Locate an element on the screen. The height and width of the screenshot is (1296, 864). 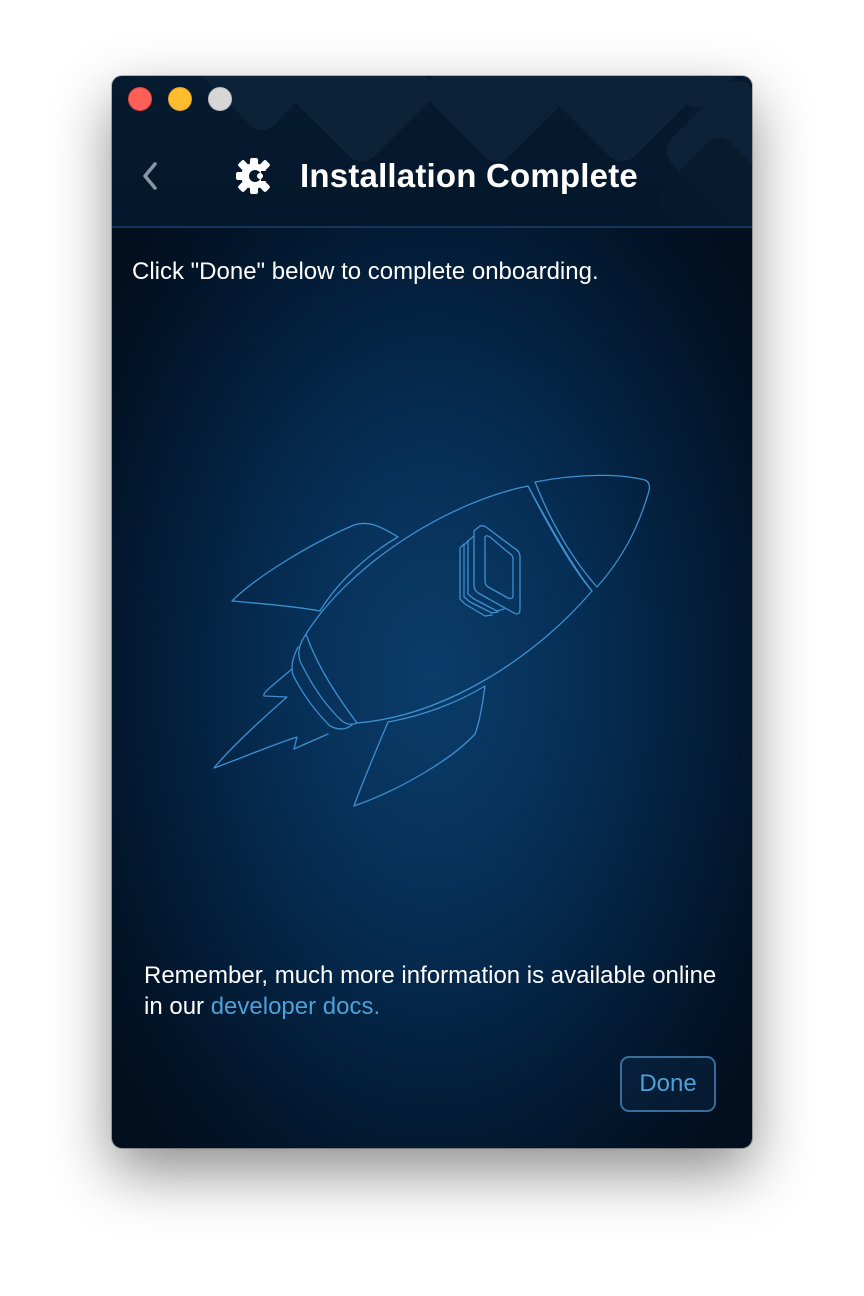
back-button is located at coordinates (150, 176).